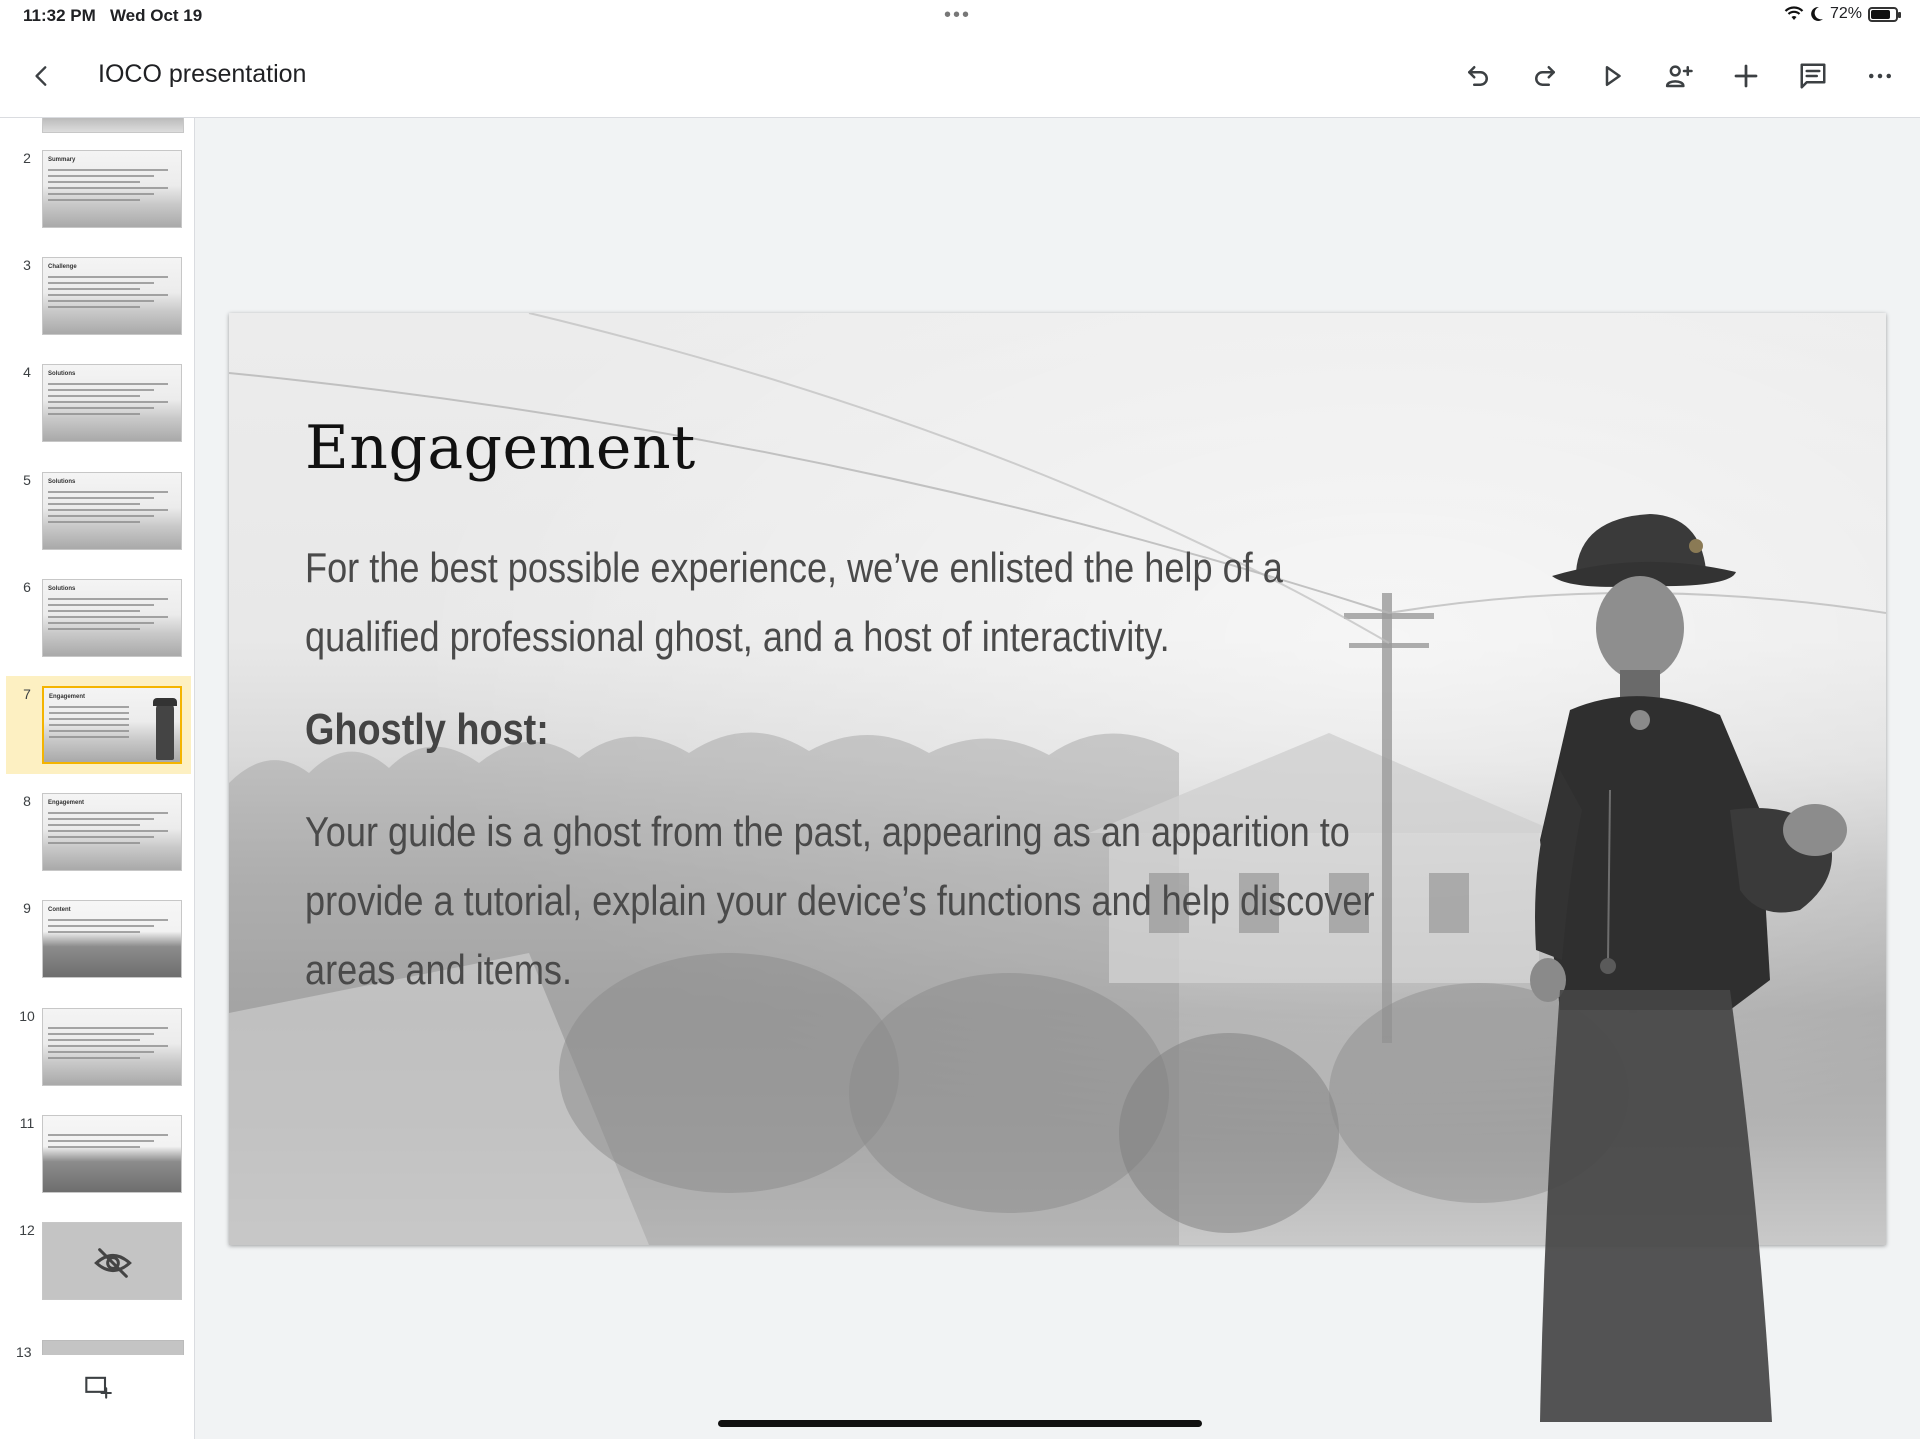  What do you see at coordinates (1478, 76) in the screenshot?
I see `undo-button` at bounding box center [1478, 76].